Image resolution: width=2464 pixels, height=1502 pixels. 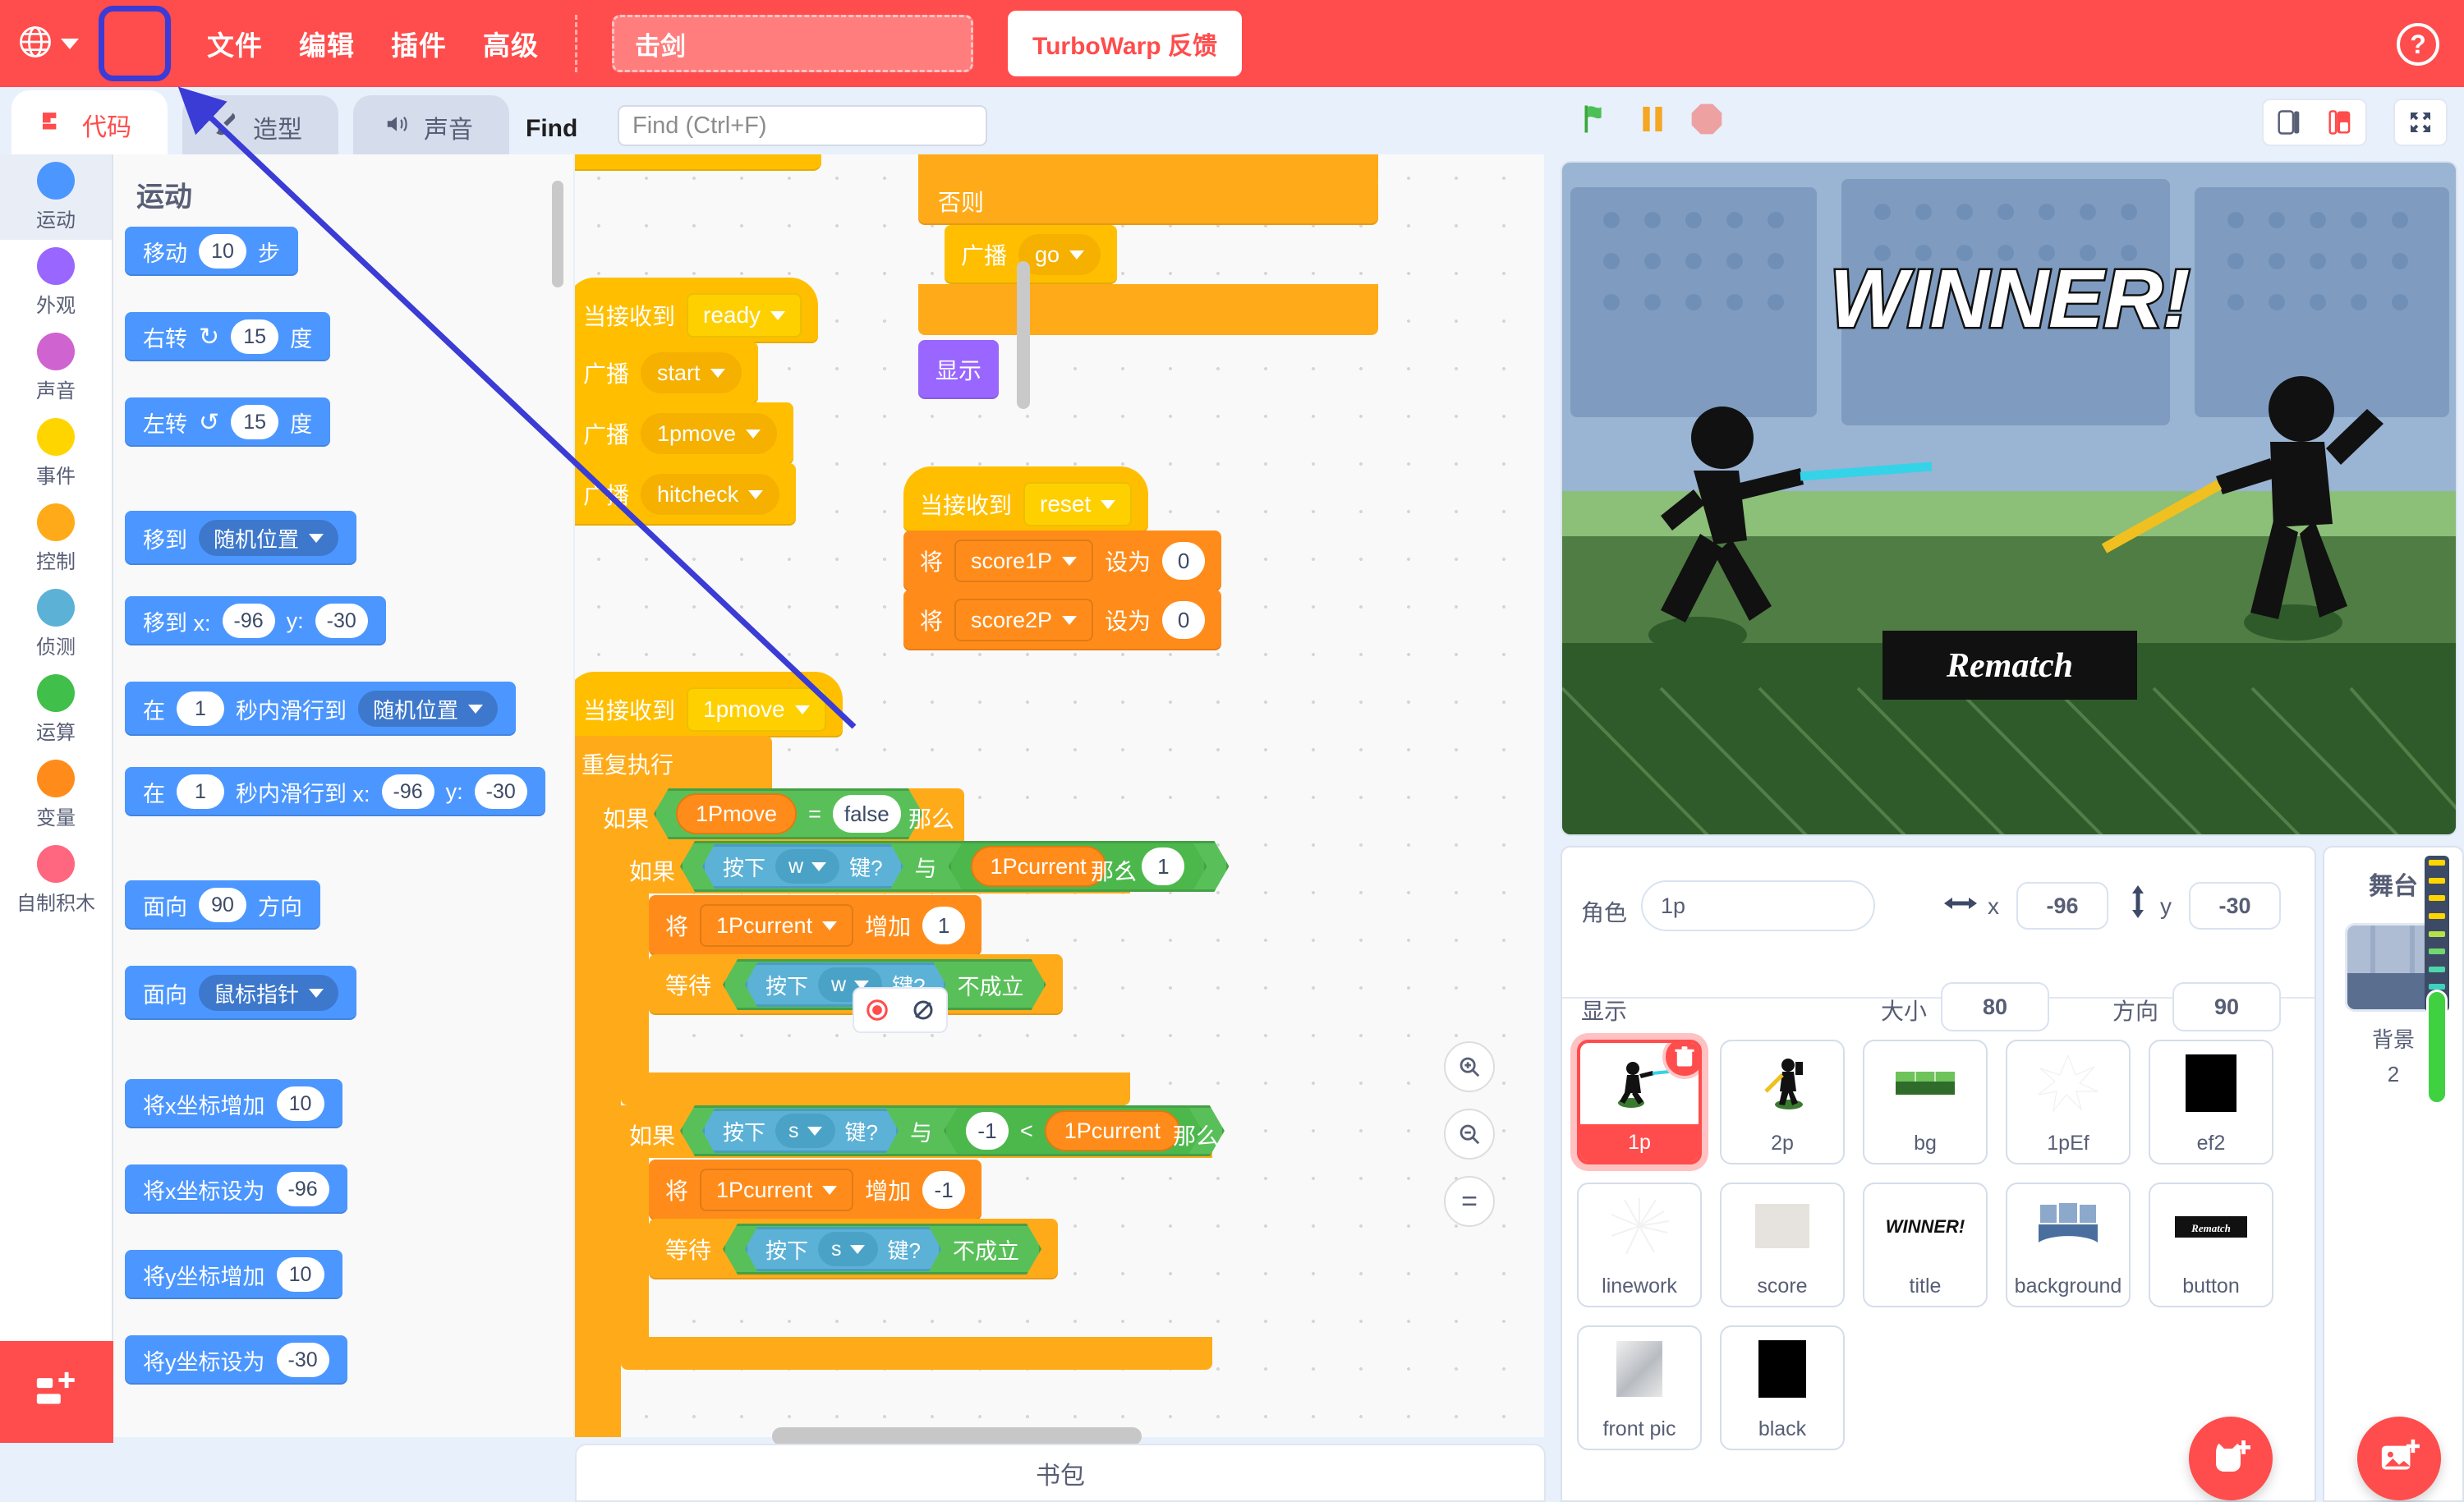 I want to click on turbowarp-feedback-button: TurboWarp 反馈, so click(x=1125, y=43).